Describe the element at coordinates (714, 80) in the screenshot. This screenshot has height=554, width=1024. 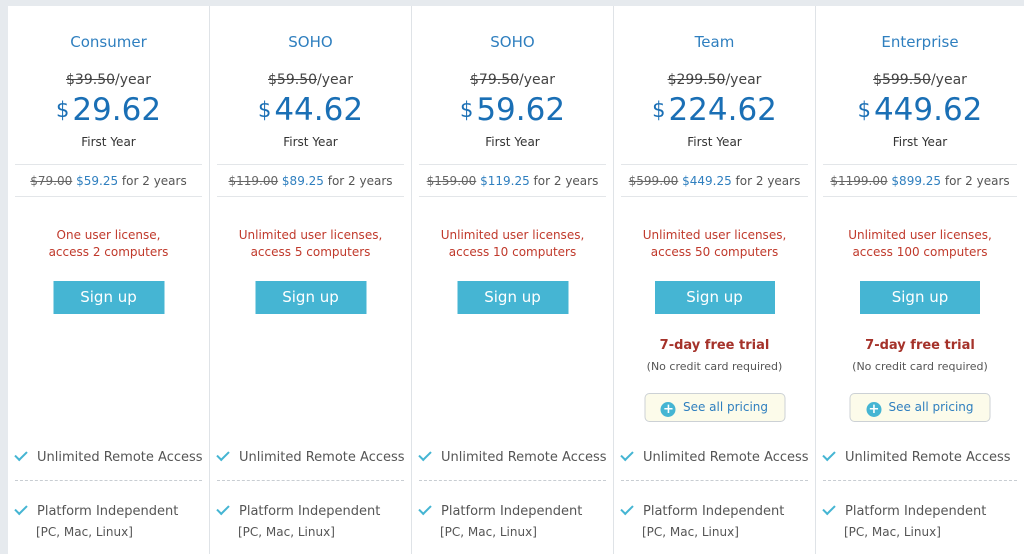
I see `old-price: $299.50/year` at that location.